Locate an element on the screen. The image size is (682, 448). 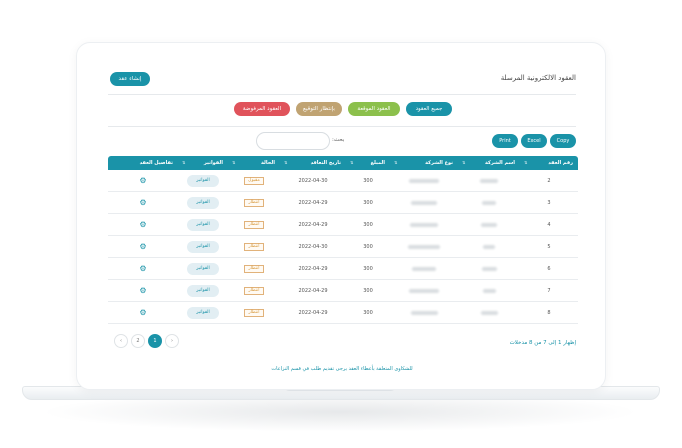
header-contract-no: رقم العقد ⇅ is located at coordinates (549, 163).